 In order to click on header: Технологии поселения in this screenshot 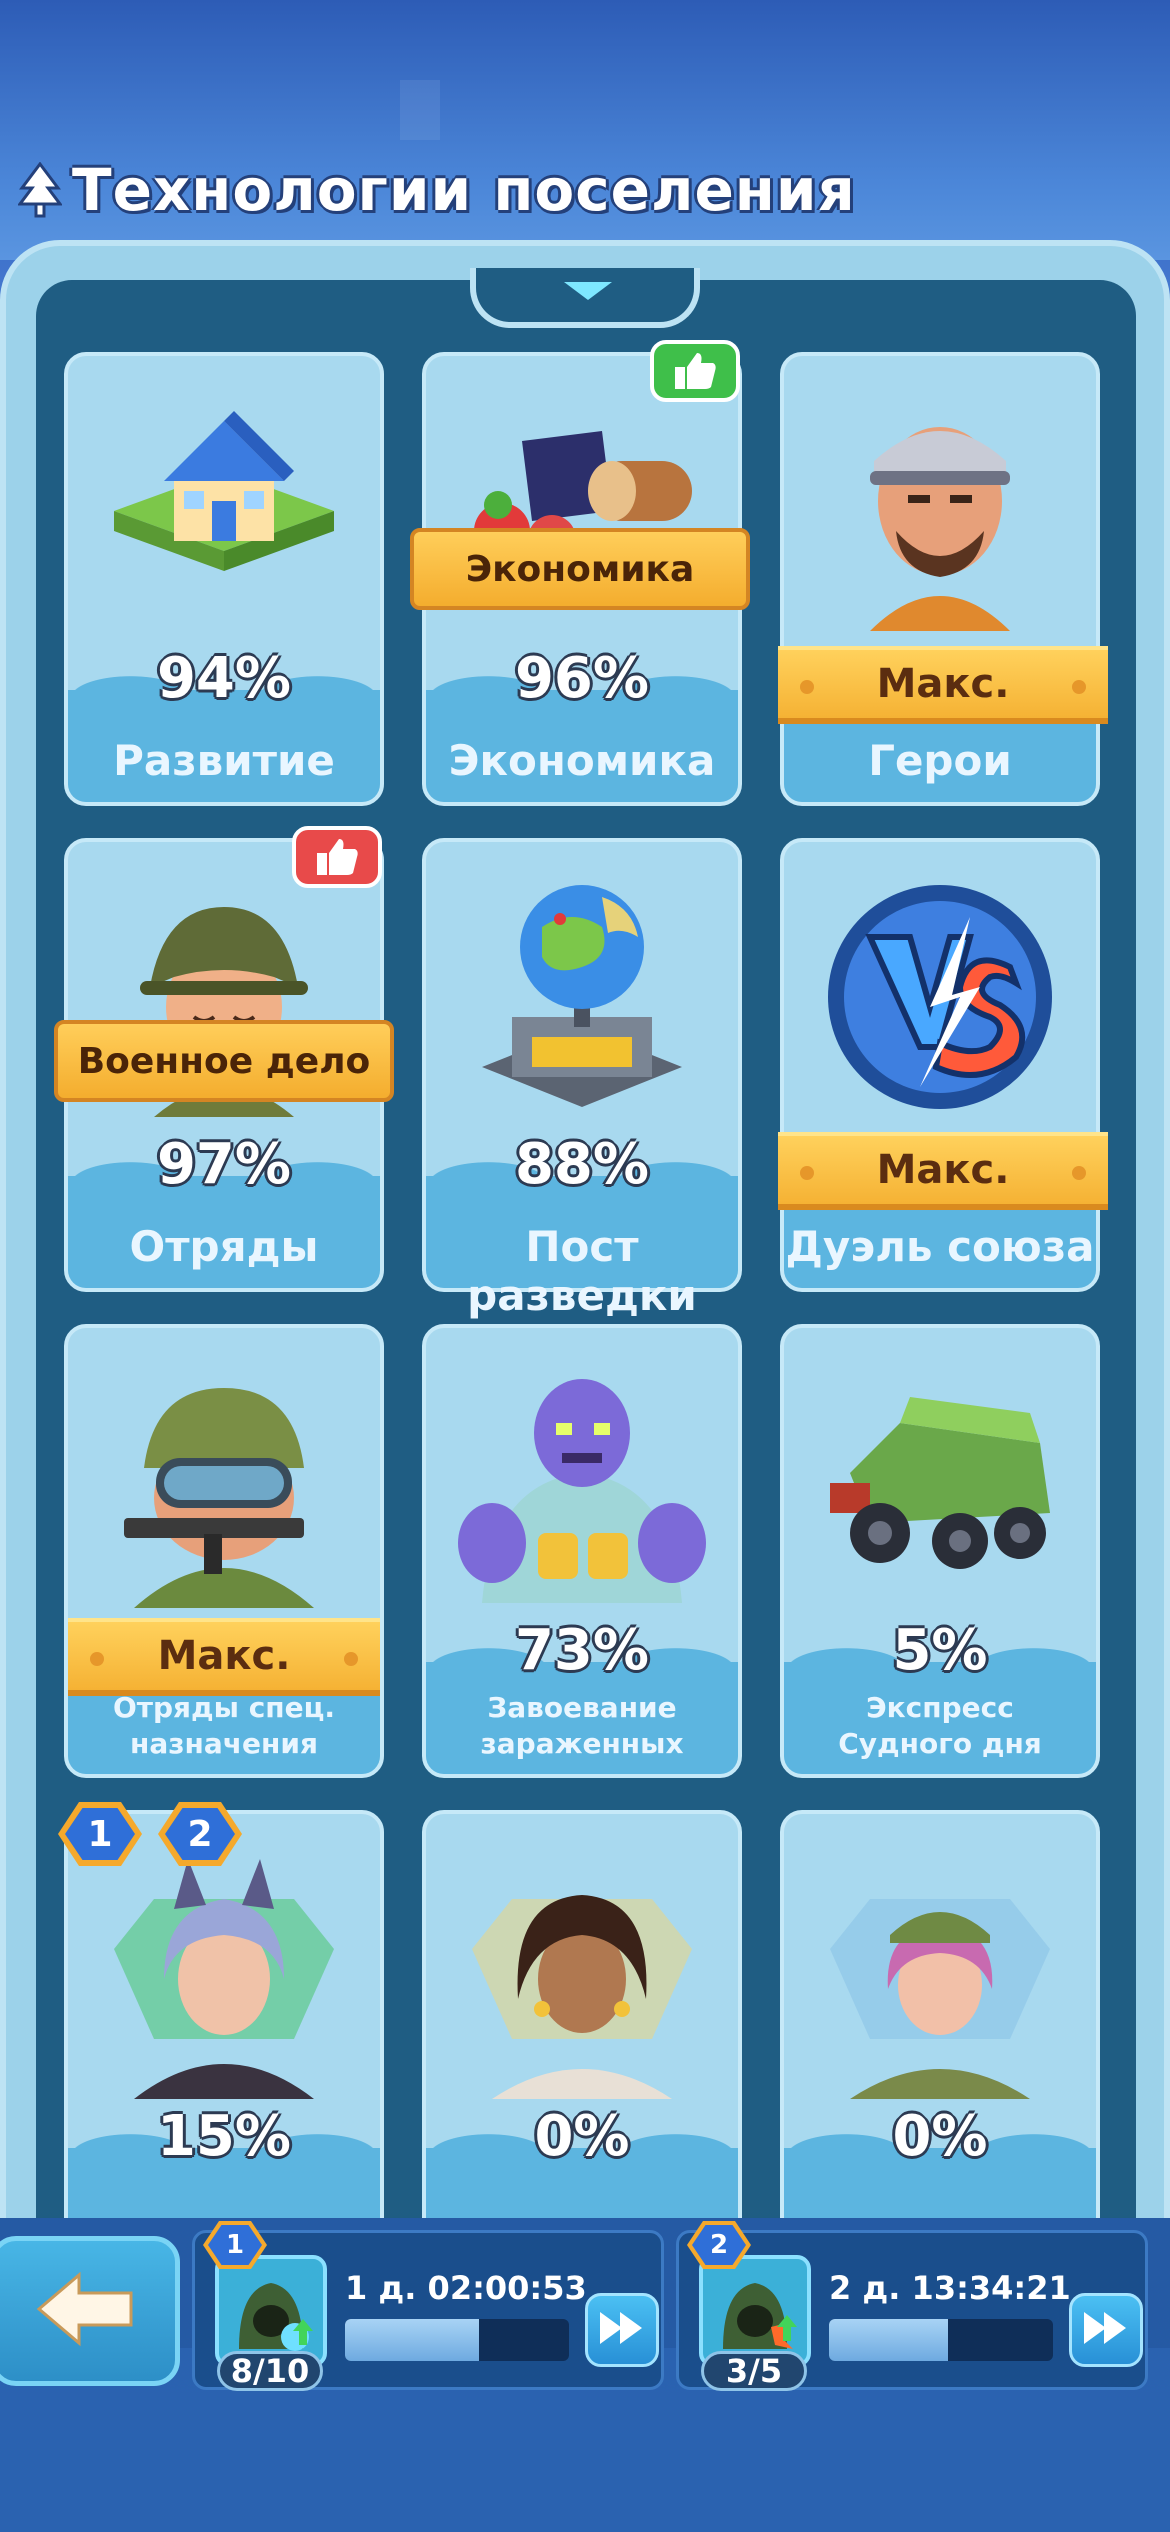, I will do `click(437, 190)`.